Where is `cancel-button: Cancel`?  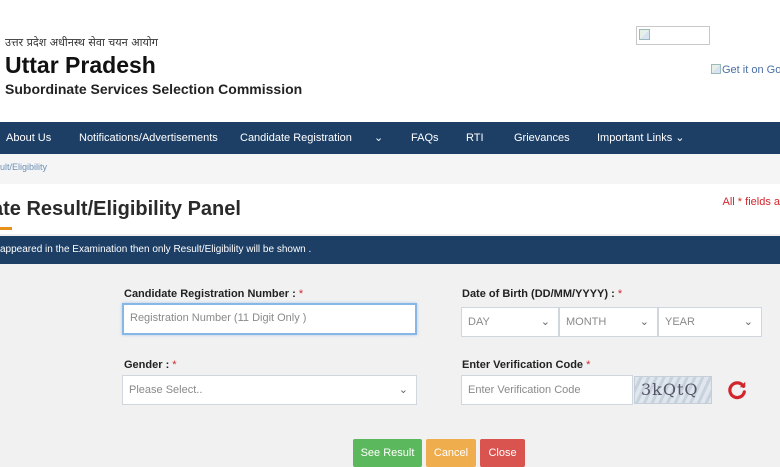 cancel-button: Cancel is located at coordinates (451, 453).